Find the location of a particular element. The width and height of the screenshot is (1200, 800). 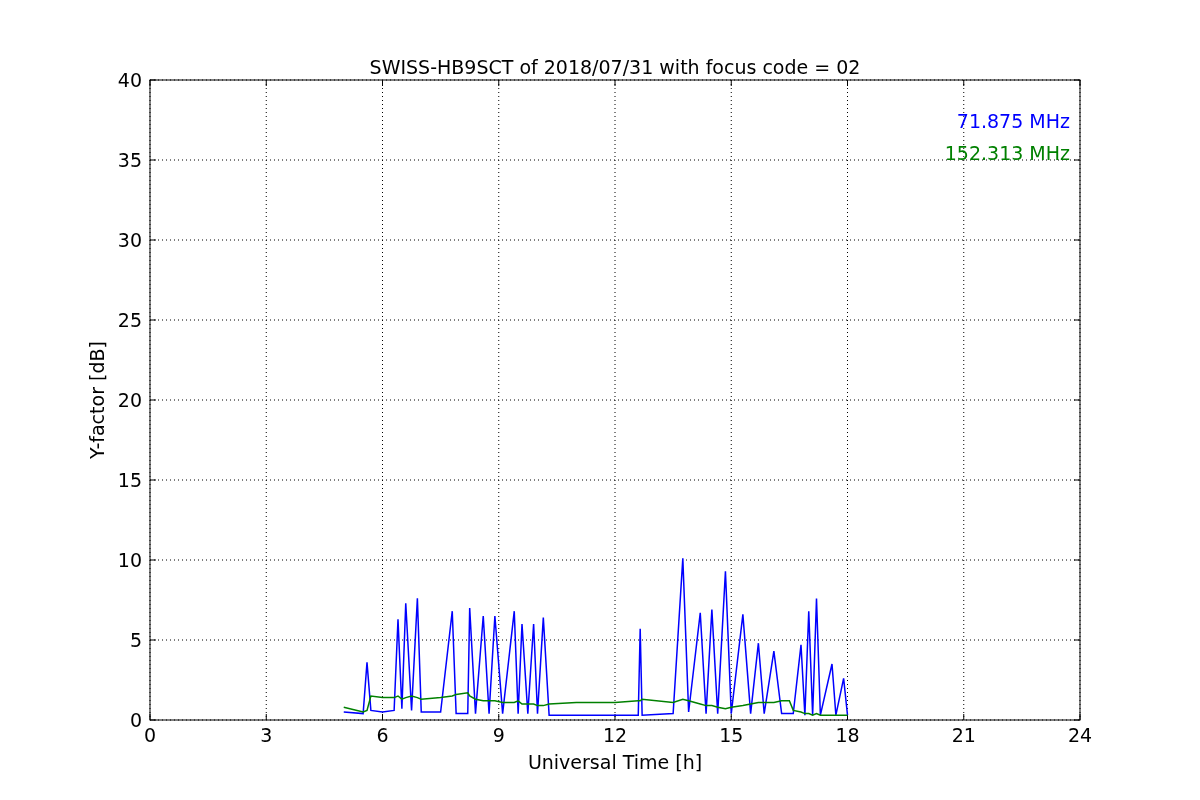

tick-label: 24 is located at coordinates (1080, 735).